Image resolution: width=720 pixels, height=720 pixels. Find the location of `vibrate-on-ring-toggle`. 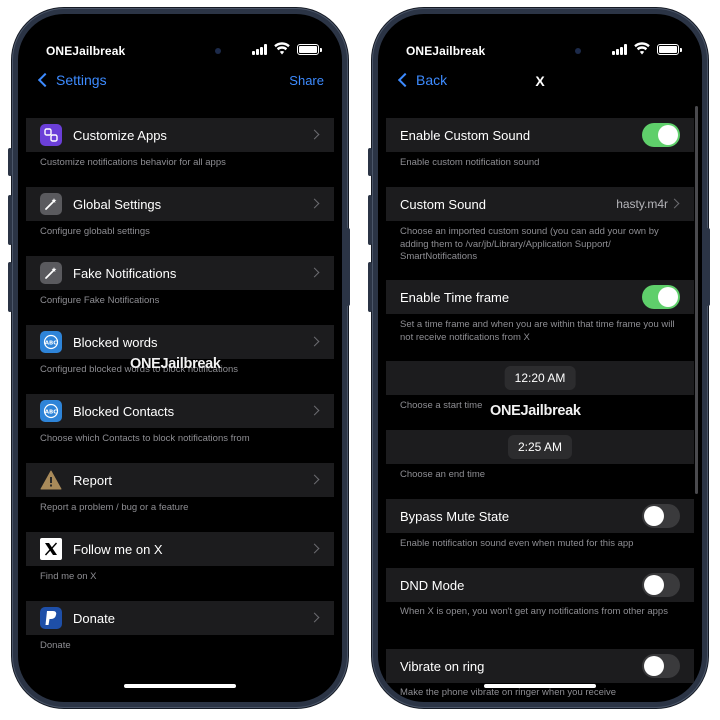

vibrate-on-ring-toggle is located at coordinates (661, 666).